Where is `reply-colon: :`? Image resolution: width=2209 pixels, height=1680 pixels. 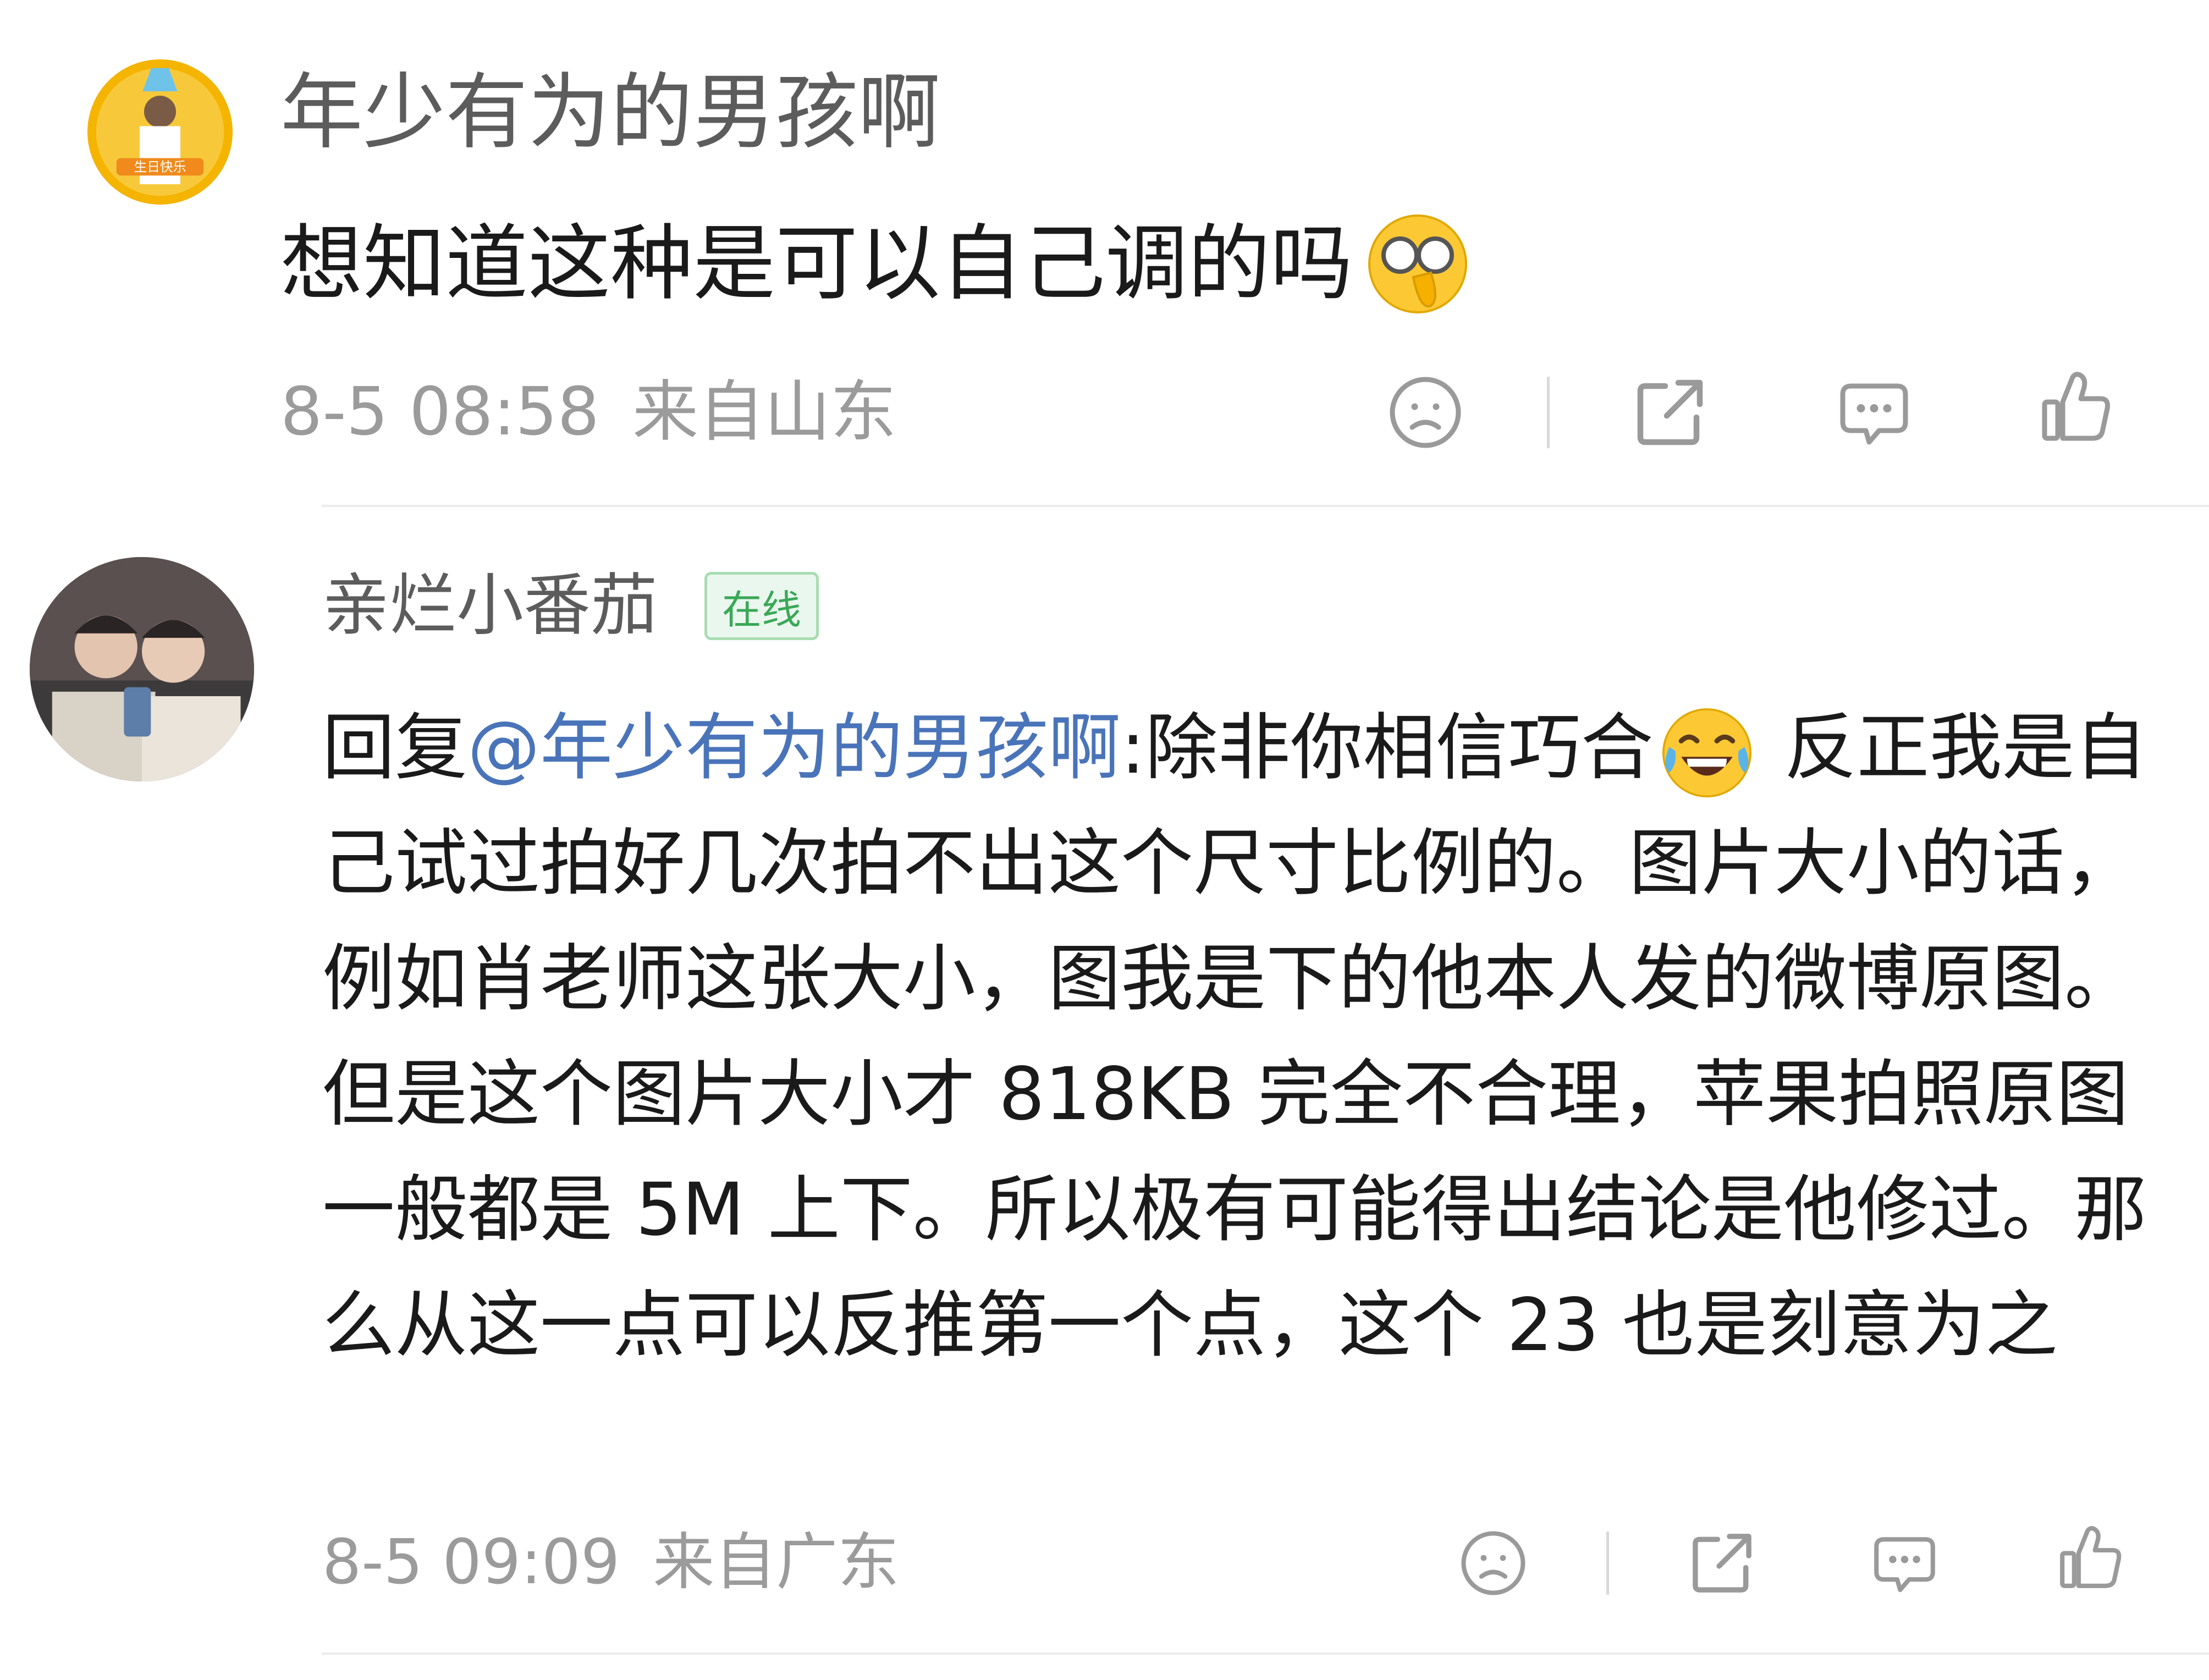 reply-colon: : is located at coordinates (1133, 748).